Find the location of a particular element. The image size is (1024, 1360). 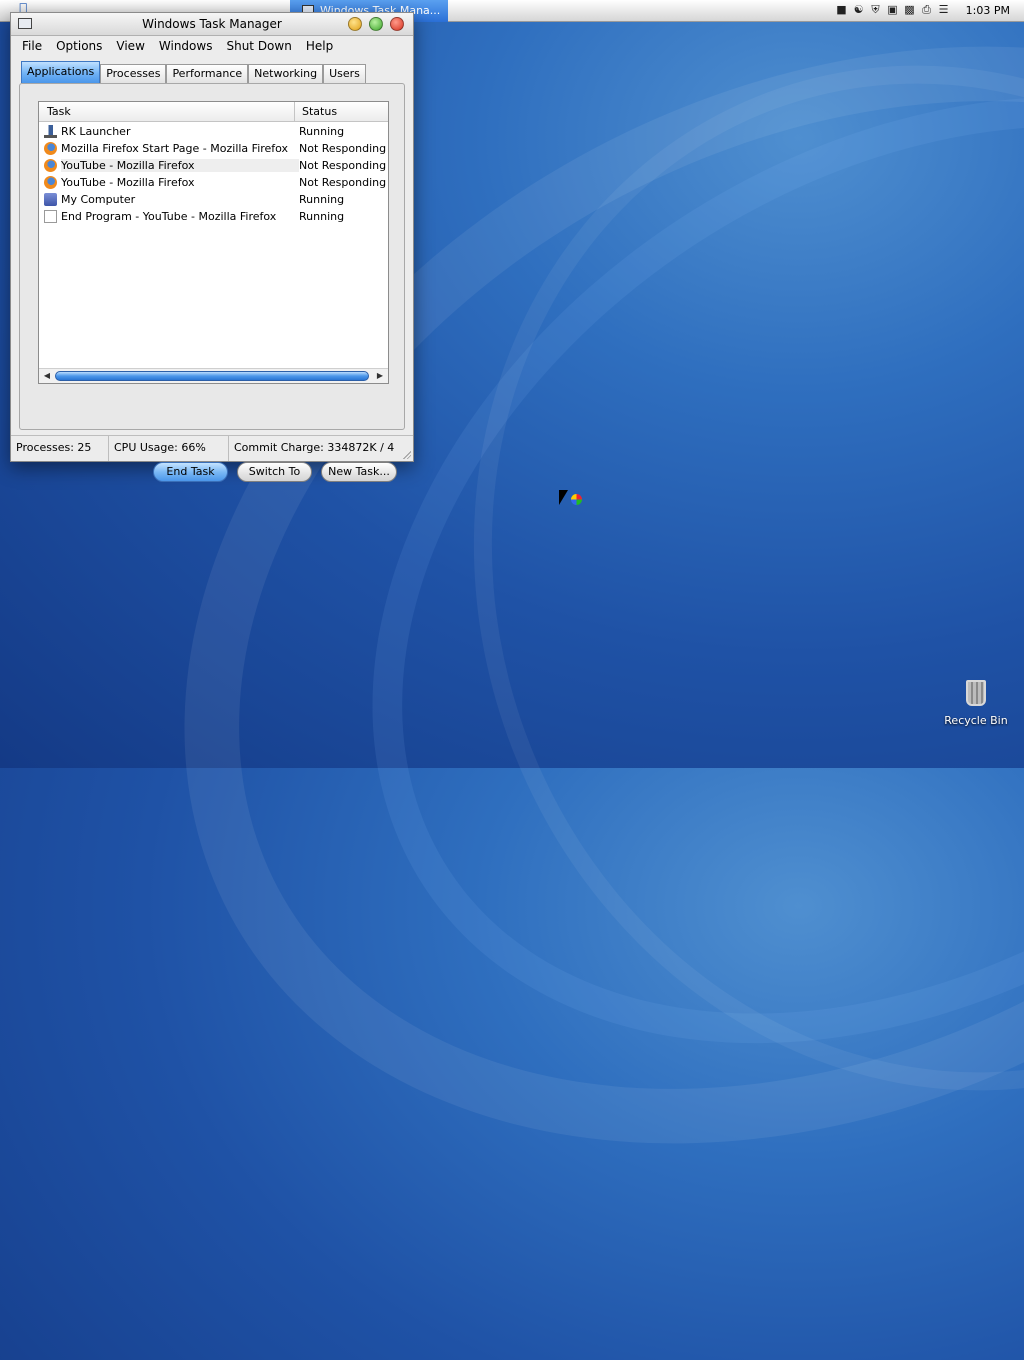

system-tray: ■ ☯ ⛨ ▣ ▩ ⎙ ☰ is located at coordinates (892, 11).